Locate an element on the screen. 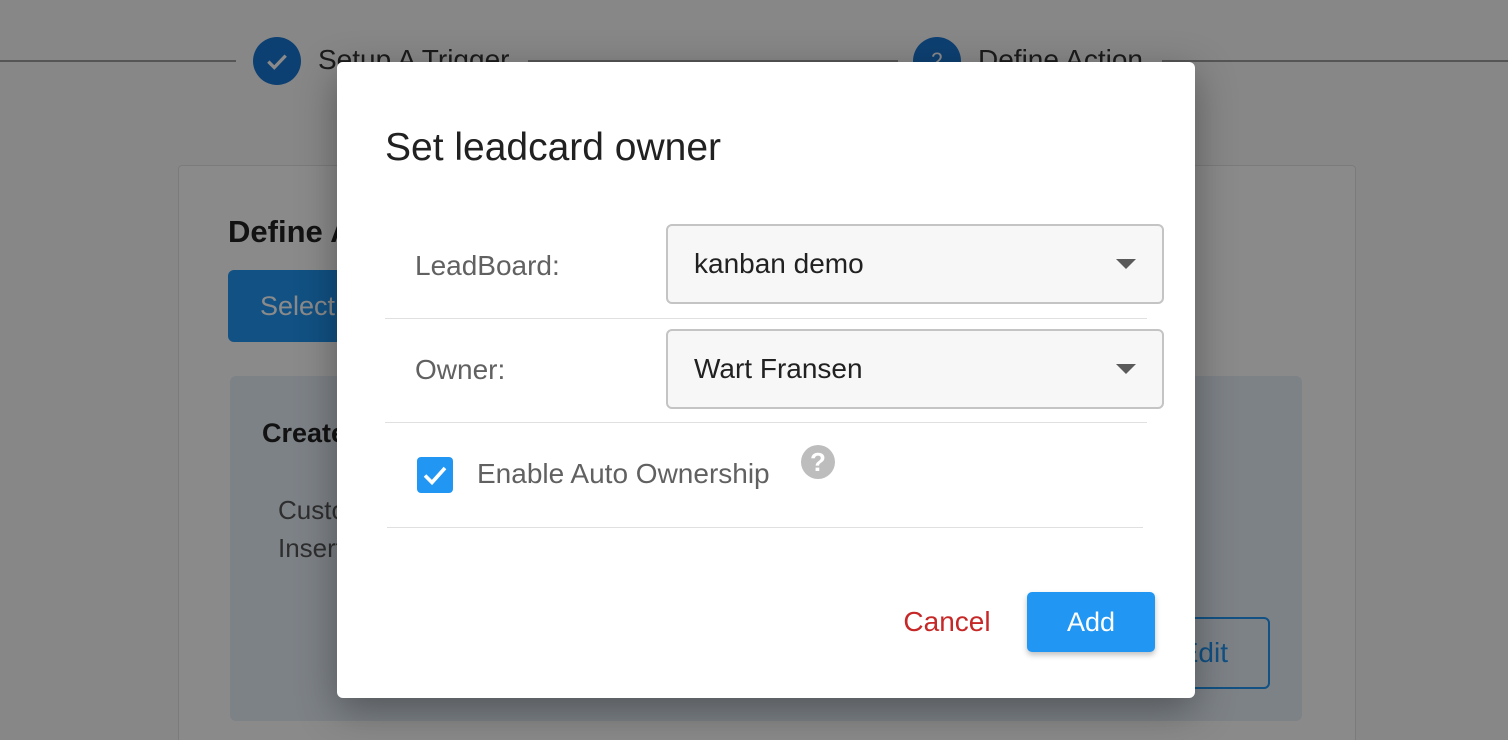 The height and width of the screenshot is (740, 1508). owner-value: Wart Fransen is located at coordinates (778, 368).